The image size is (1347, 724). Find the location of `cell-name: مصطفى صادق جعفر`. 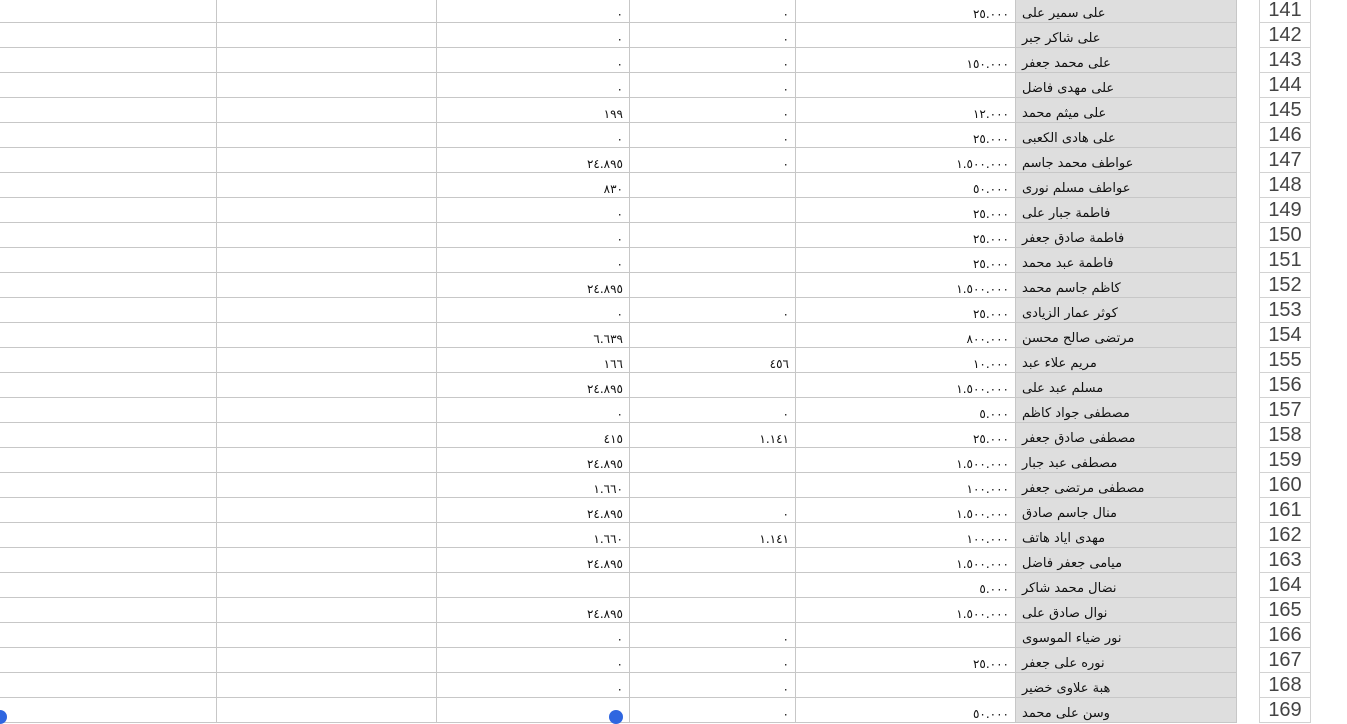

cell-name: مصطفى صادق جعفر is located at coordinates (1126, 435).